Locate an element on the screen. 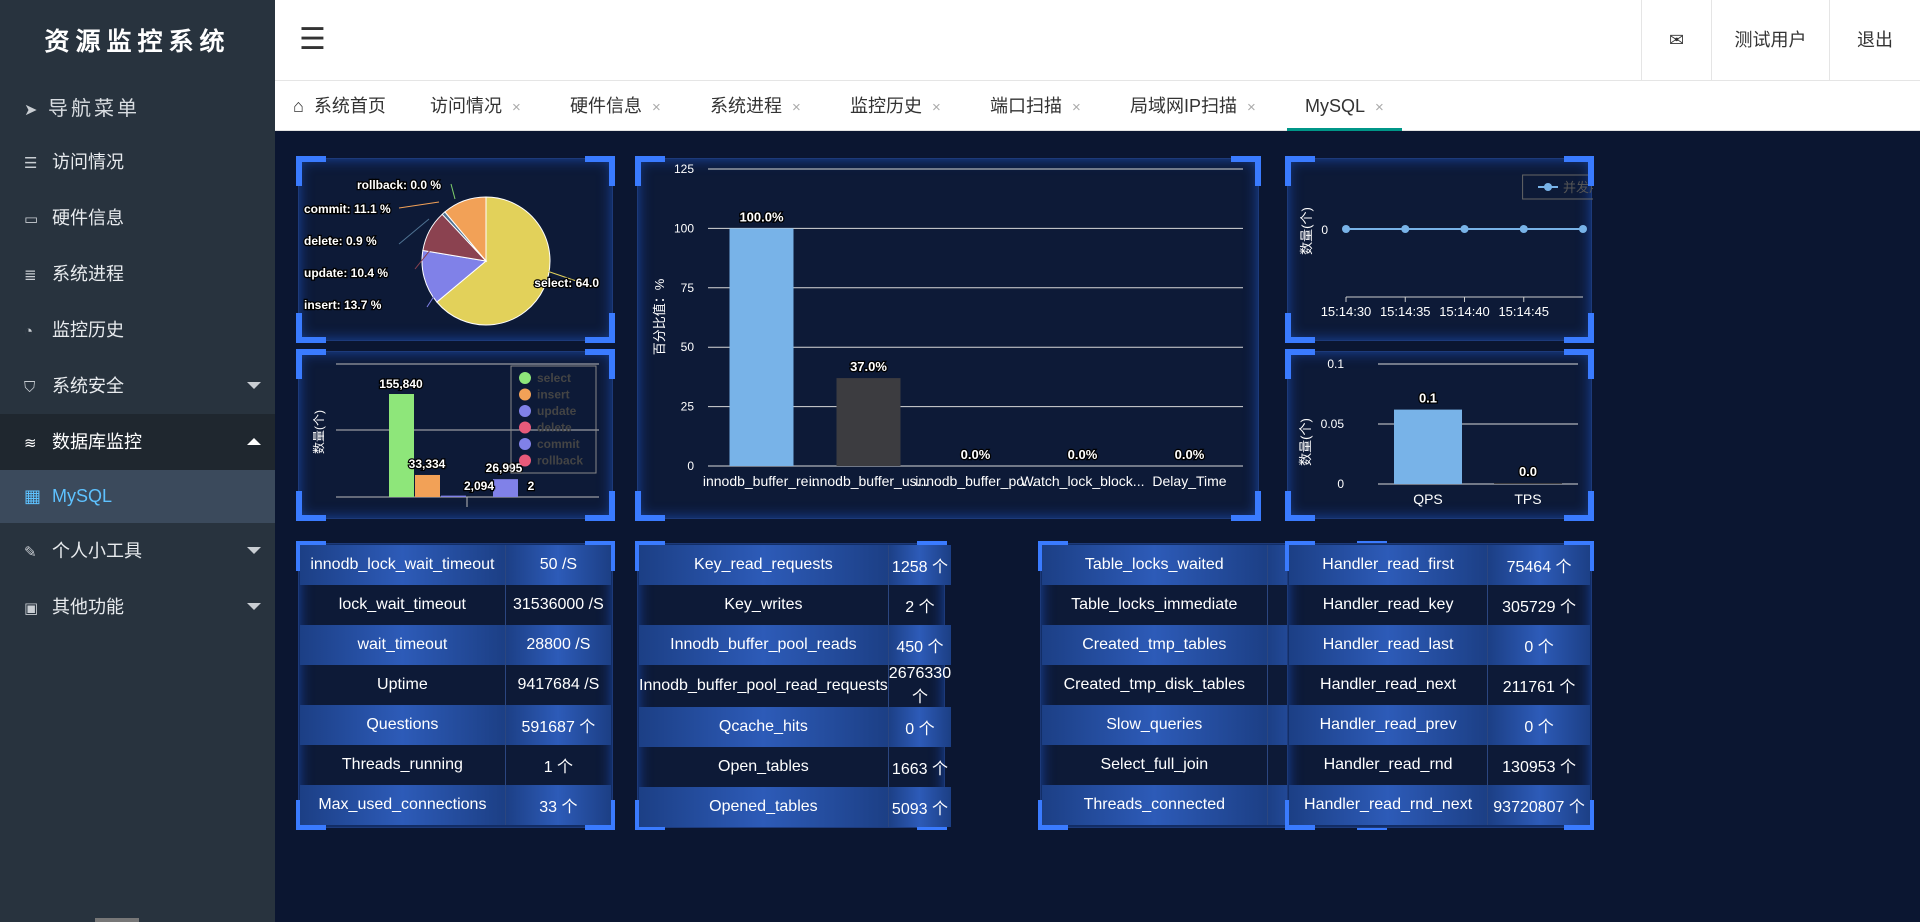 The height and width of the screenshot is (922, 1920). table-row: Max_used_connections 33 个 is located at coordinates (455, 805).